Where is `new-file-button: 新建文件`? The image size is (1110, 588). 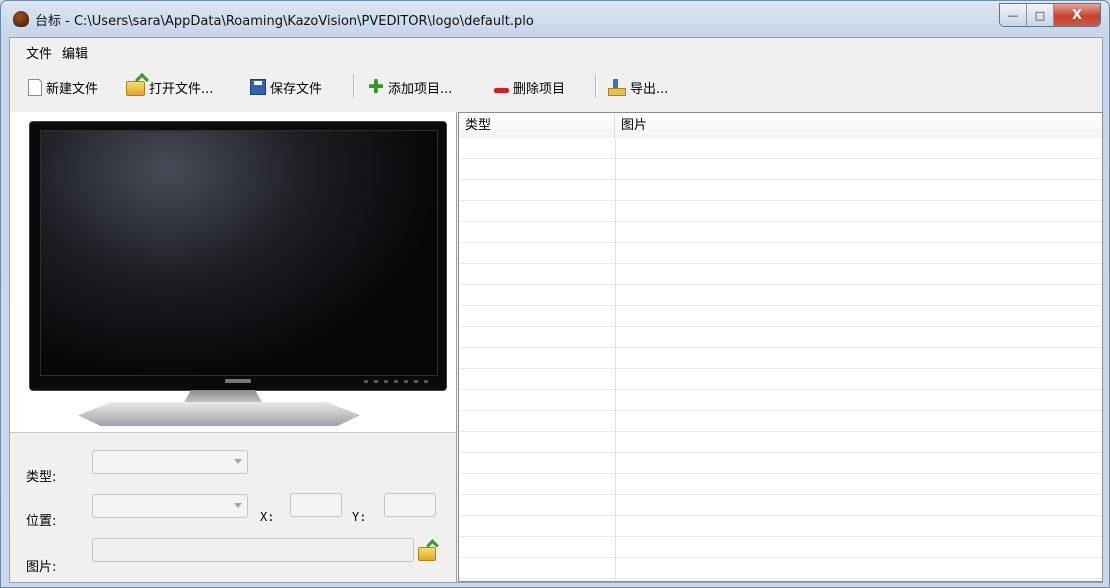 new-file-button: 新建文件 is located at coordinates (63, 87).